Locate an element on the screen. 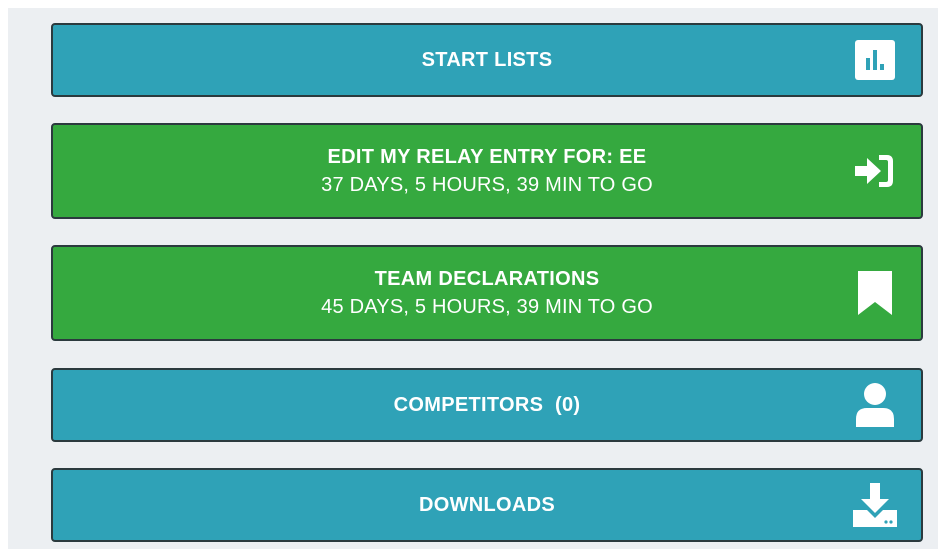  competitors-text: COMPETITORS (0) is located at coordinates (487, 405).